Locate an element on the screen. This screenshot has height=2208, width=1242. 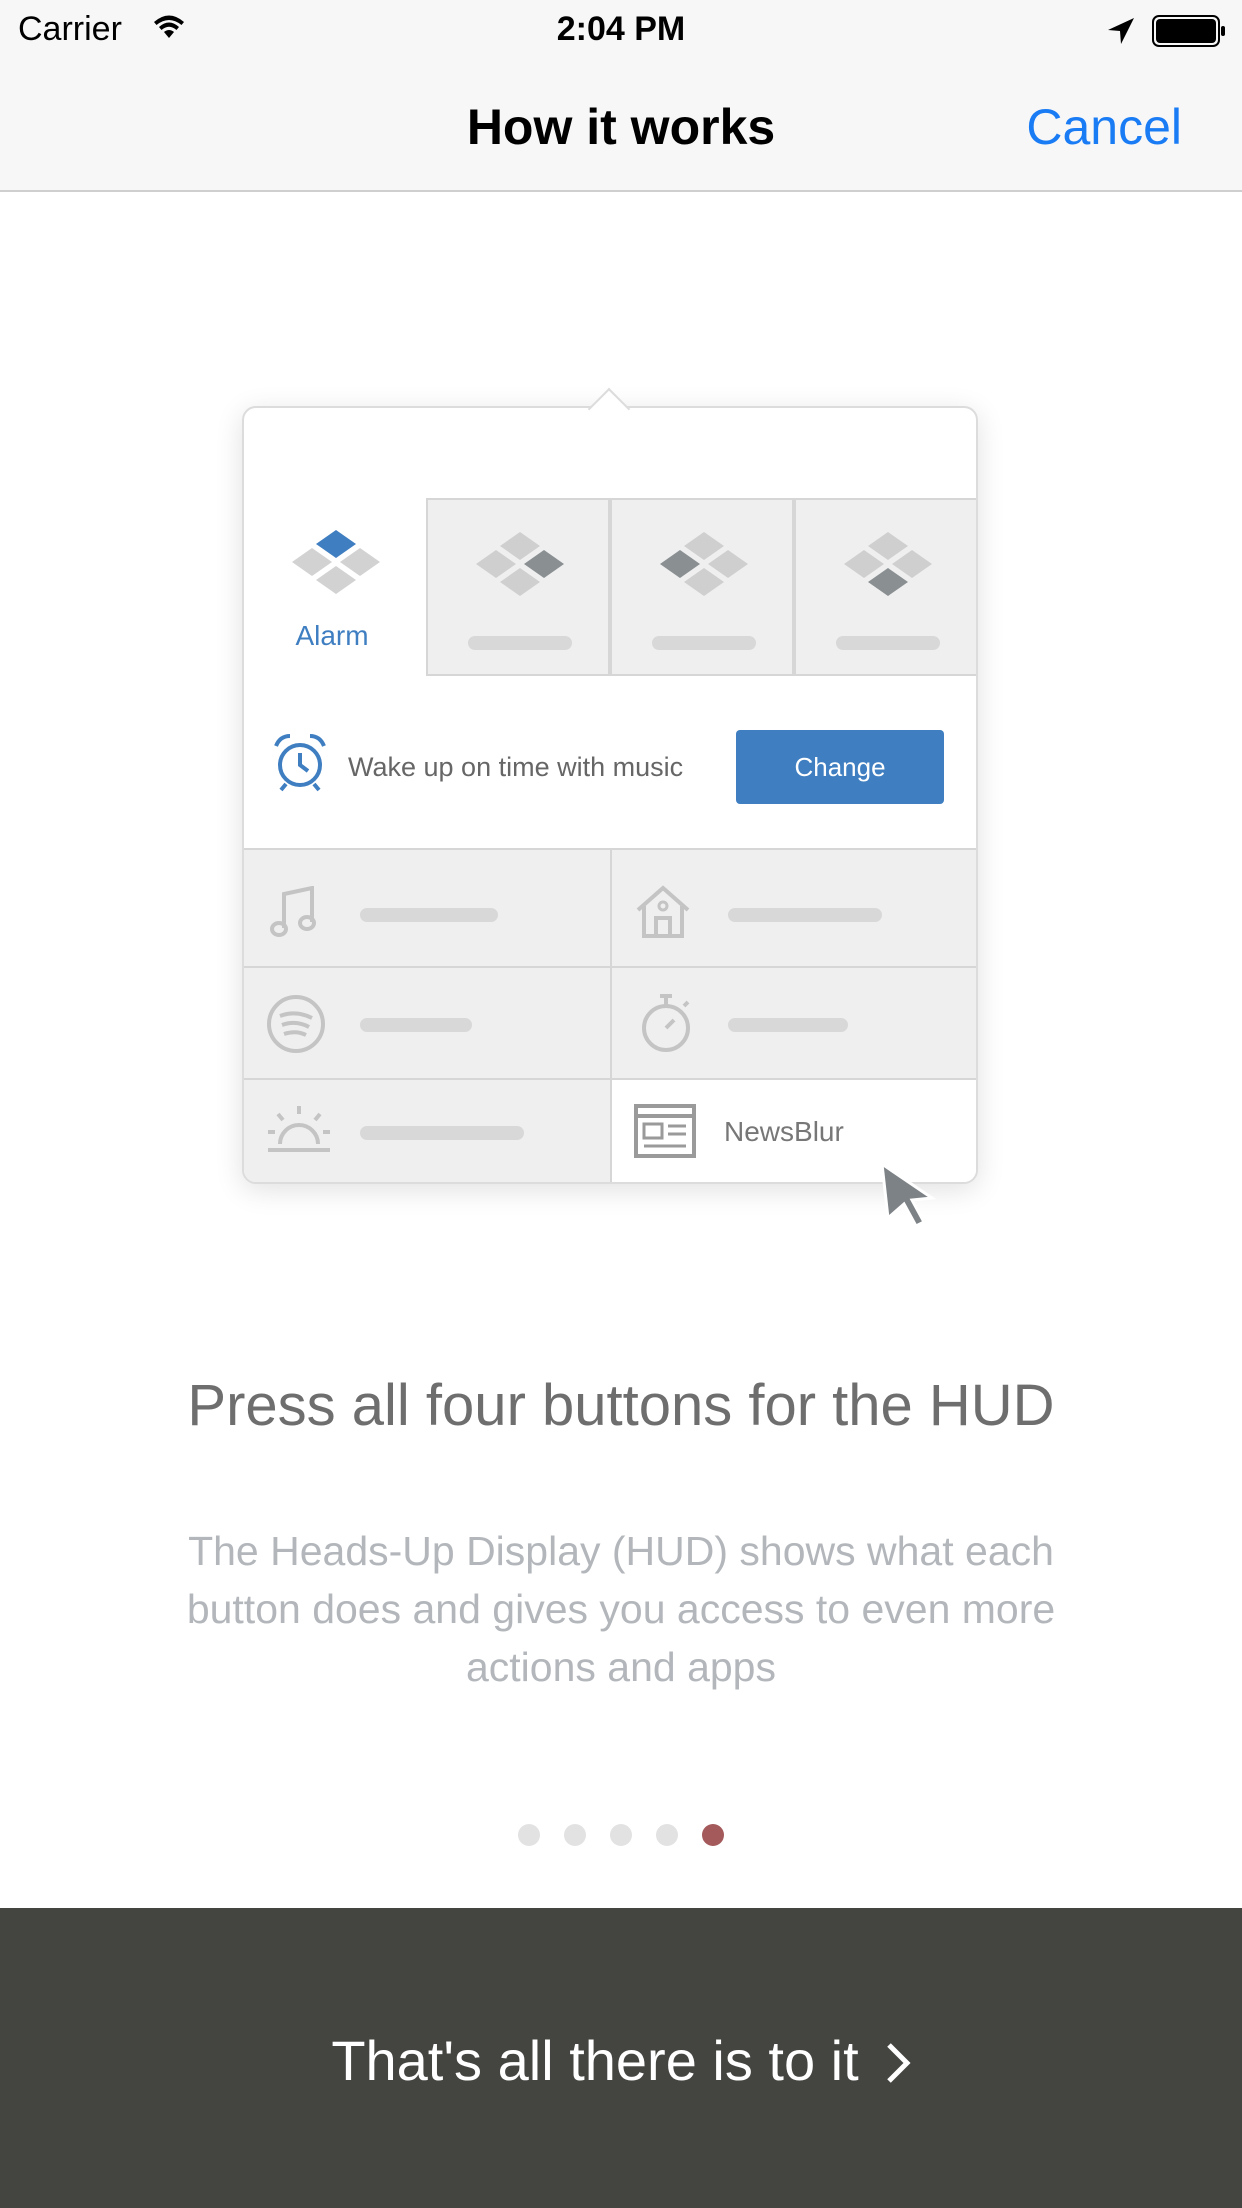
finish-button: That's all there is to it is located at coordinates (621, 2058).